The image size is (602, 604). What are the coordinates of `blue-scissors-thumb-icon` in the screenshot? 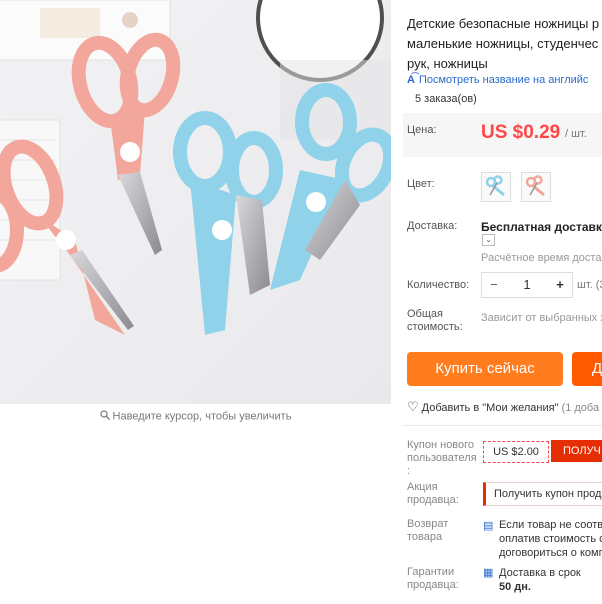 It's located at (495, 186).